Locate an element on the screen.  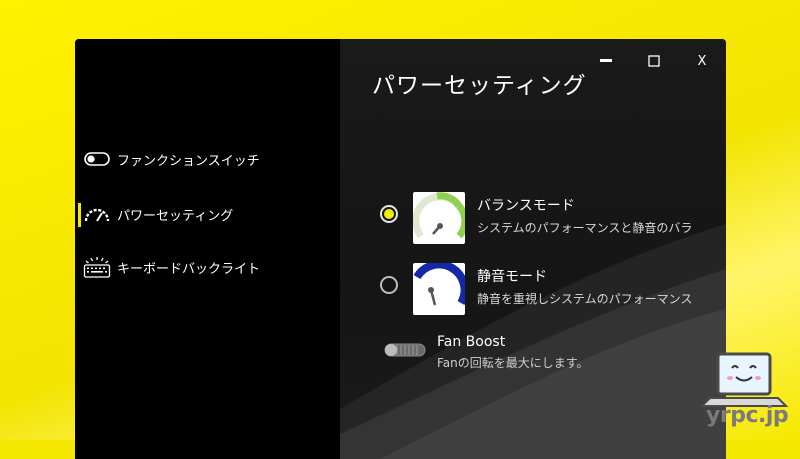
fan-boost-option: Fan Boost Fanの回転を最大にします。 is located at coordinates (486, 352).